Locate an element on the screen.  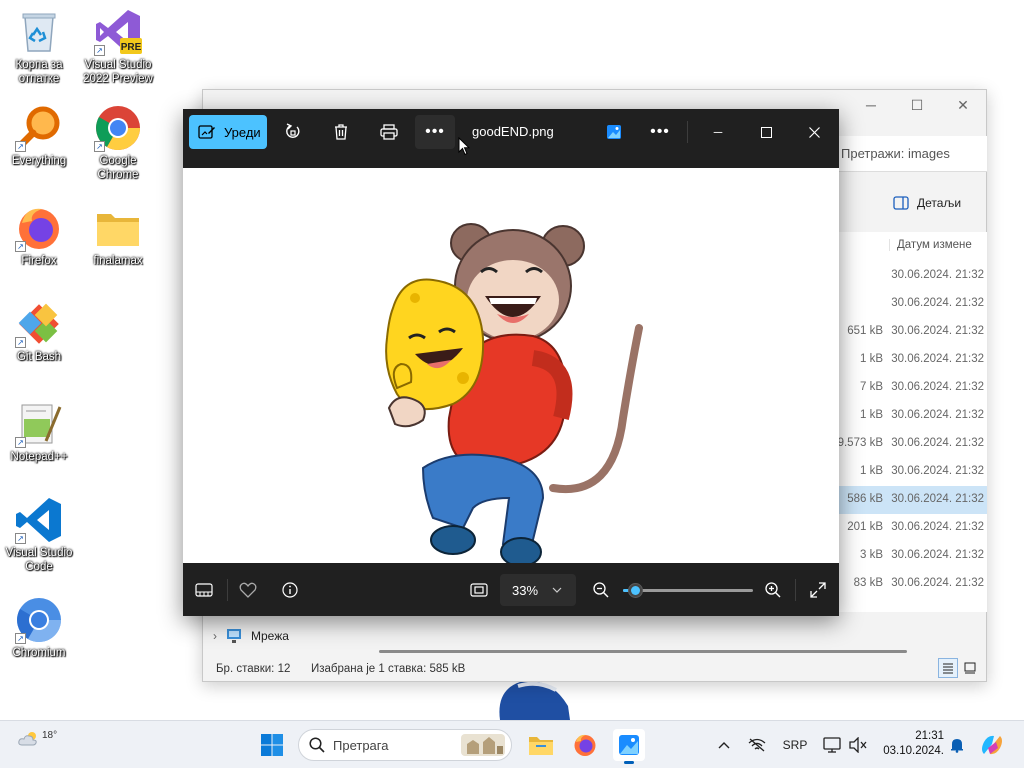
filmstrip-button is located at coordinates (204, 590).